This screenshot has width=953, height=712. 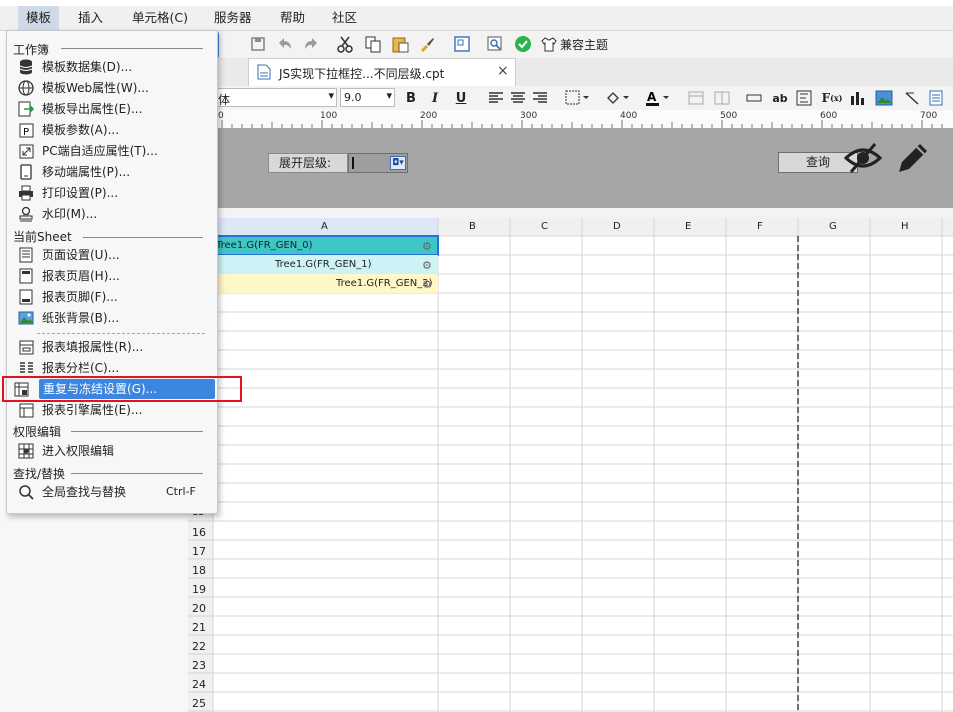 What do you see at coordinates (224, 100) in the screenshot?
I see `font-name-value: 体` at bounding box center [224, 100].